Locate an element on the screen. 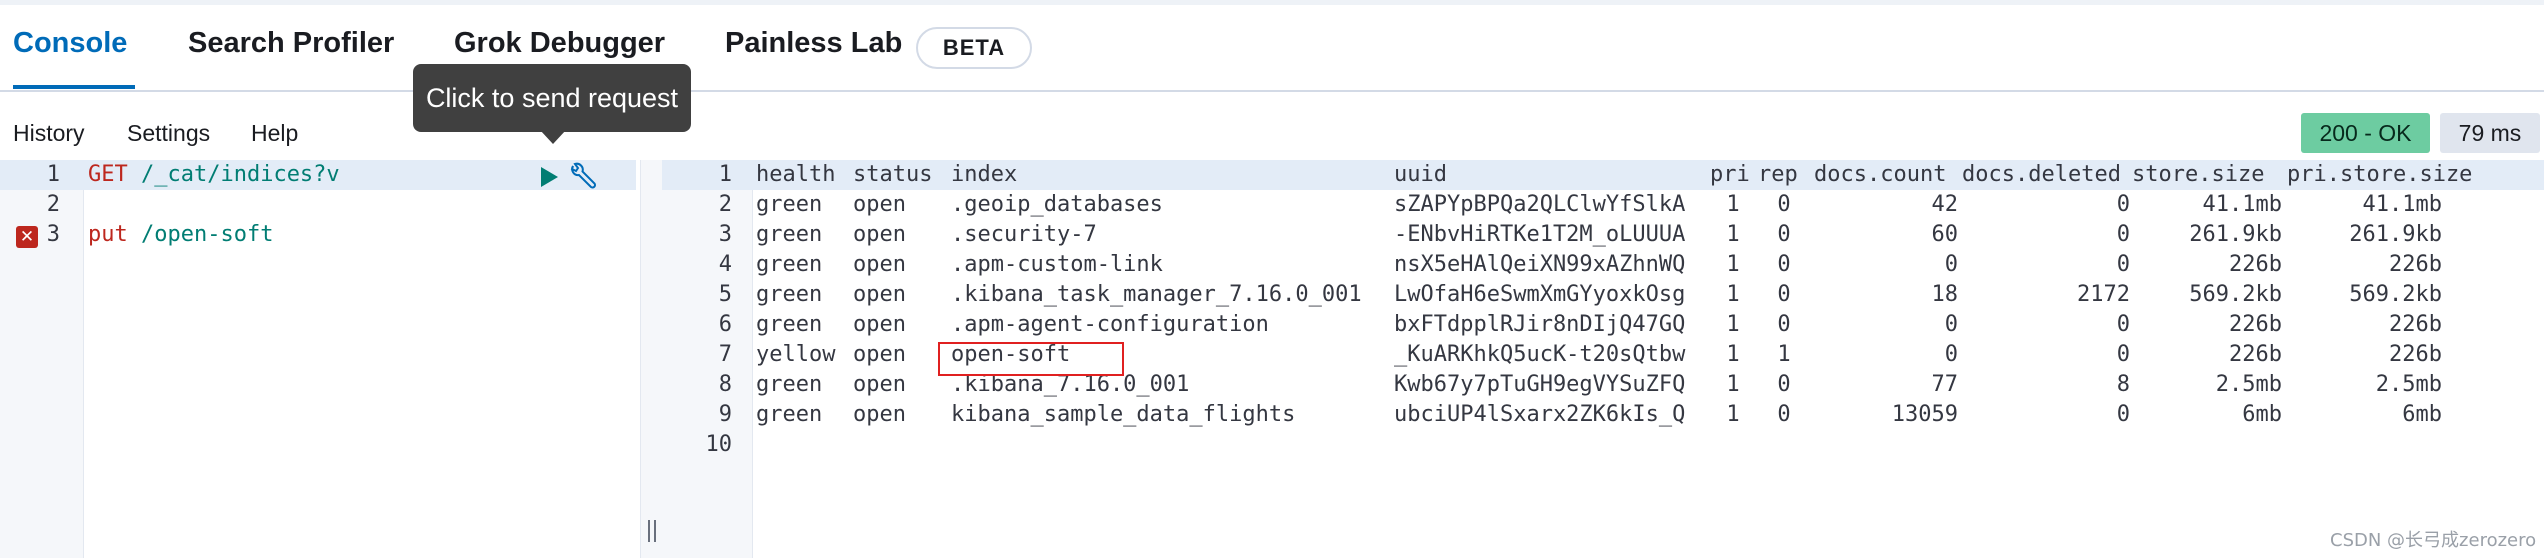  tooltip-arrow is located at coordinates (553, 137).